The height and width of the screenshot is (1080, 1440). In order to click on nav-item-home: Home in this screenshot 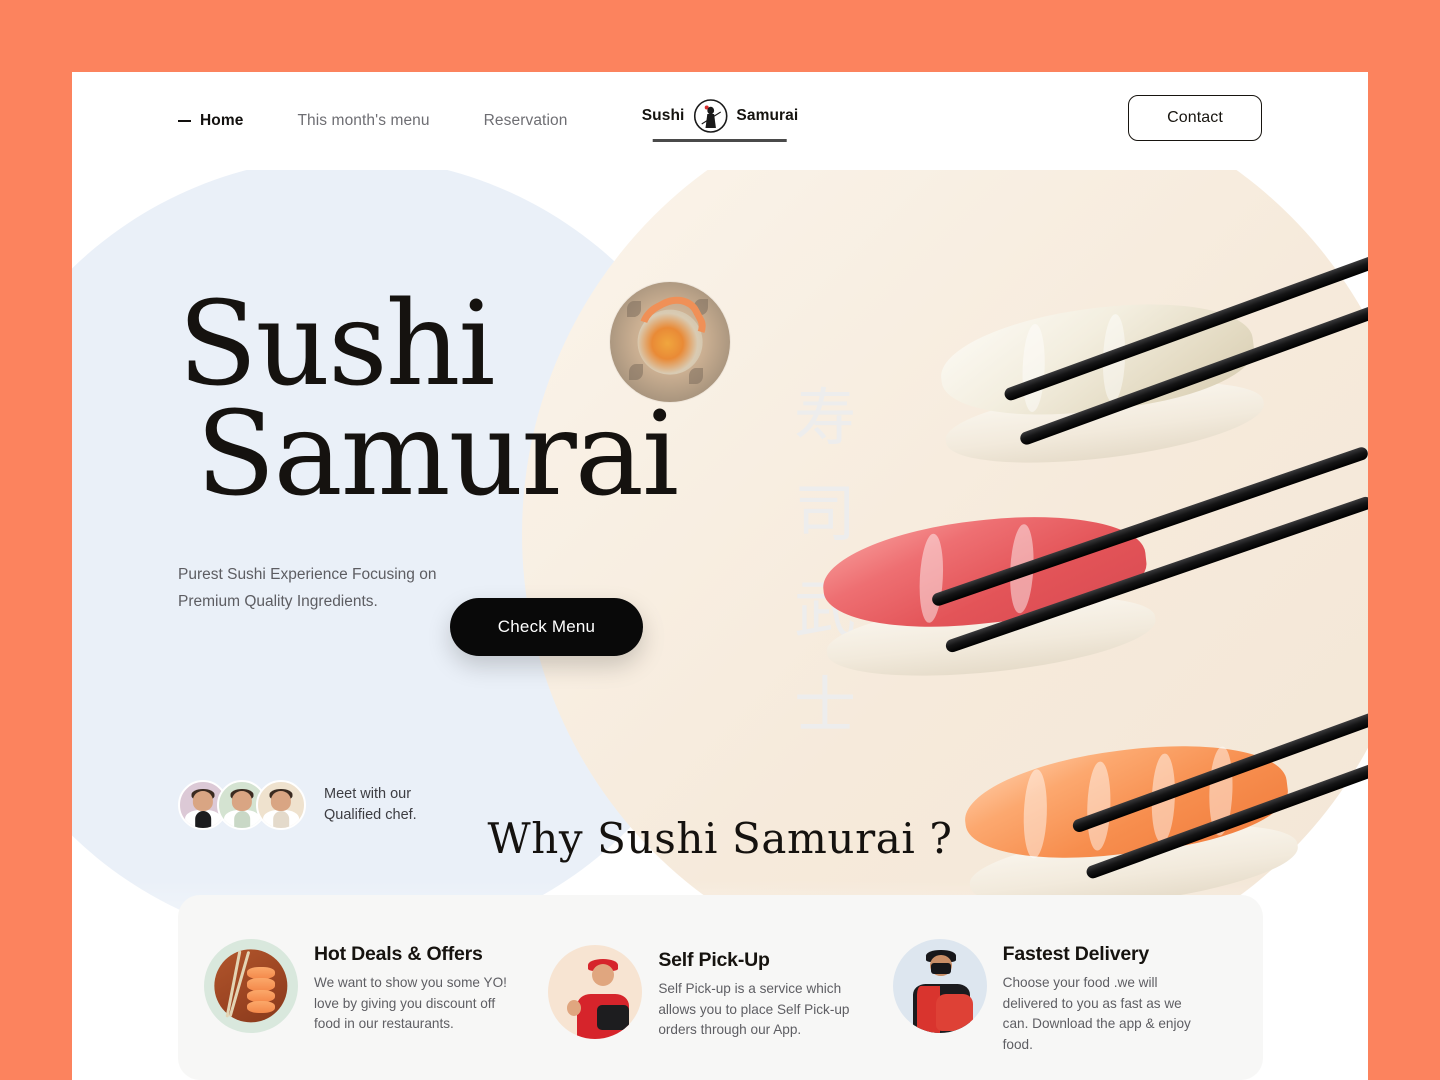, I will do `click(210, 121)`.